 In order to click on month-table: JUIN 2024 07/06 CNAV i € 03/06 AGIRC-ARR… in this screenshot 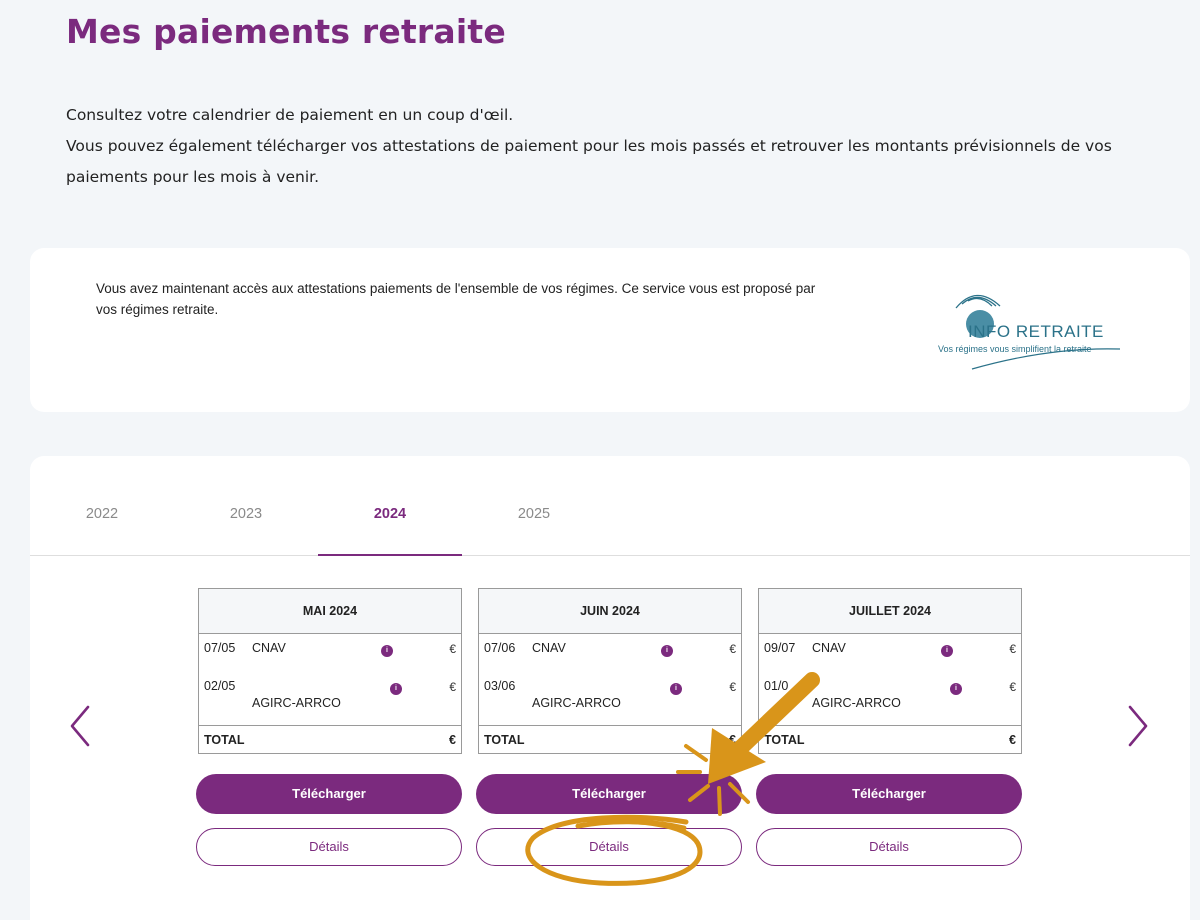, I will do `click(610, 671)`.